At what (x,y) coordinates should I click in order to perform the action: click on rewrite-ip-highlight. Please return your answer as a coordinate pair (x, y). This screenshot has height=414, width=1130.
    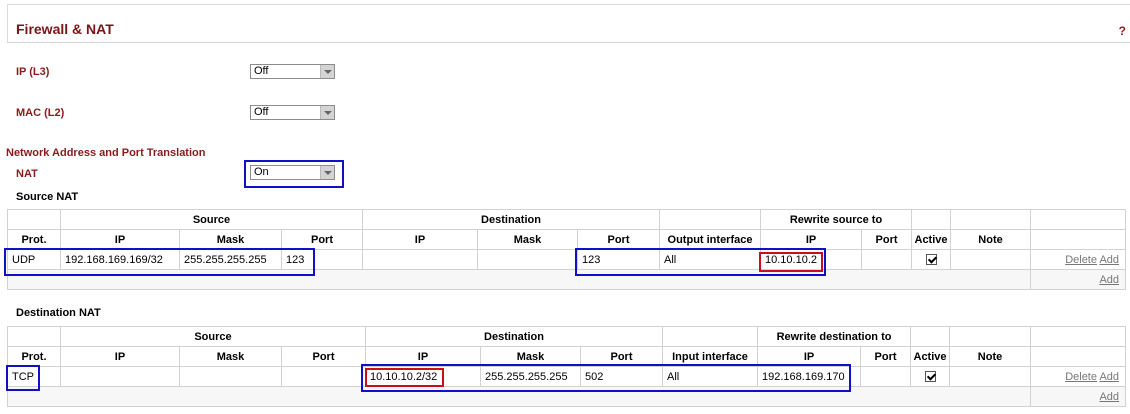
    Looking at the image, I should click on (791, 262).